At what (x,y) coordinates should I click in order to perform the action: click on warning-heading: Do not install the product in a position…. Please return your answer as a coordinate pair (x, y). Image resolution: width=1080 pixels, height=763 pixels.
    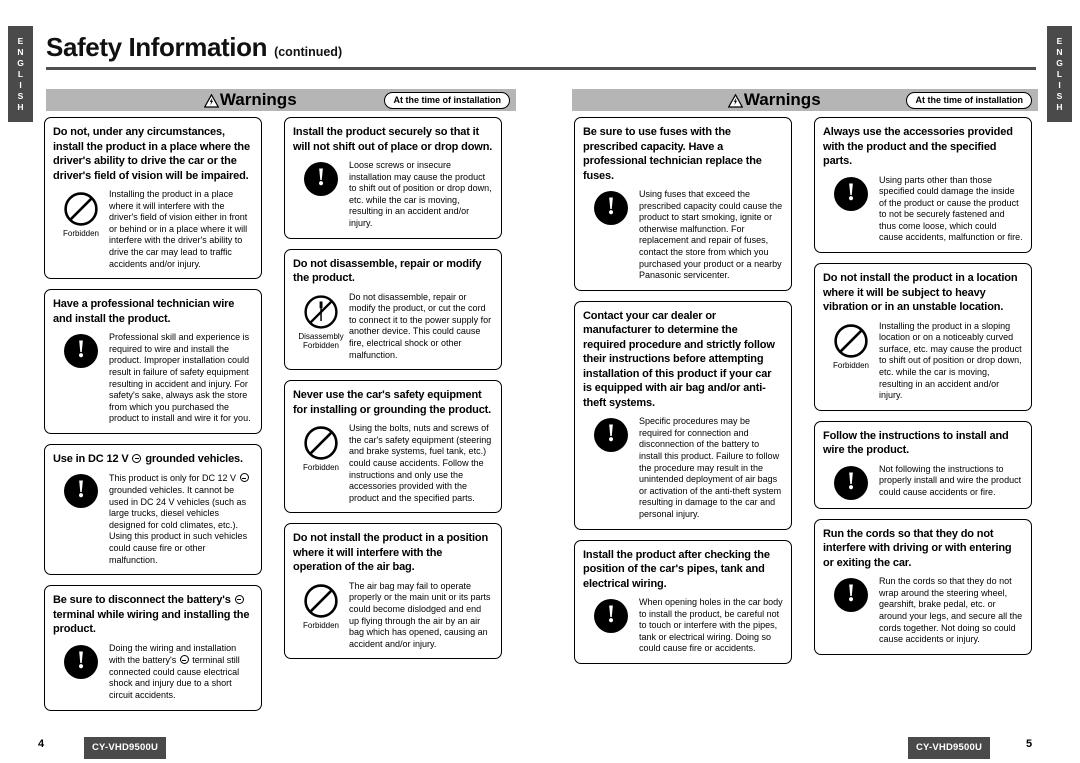
    Looking at the image, I should click on (391, 553).